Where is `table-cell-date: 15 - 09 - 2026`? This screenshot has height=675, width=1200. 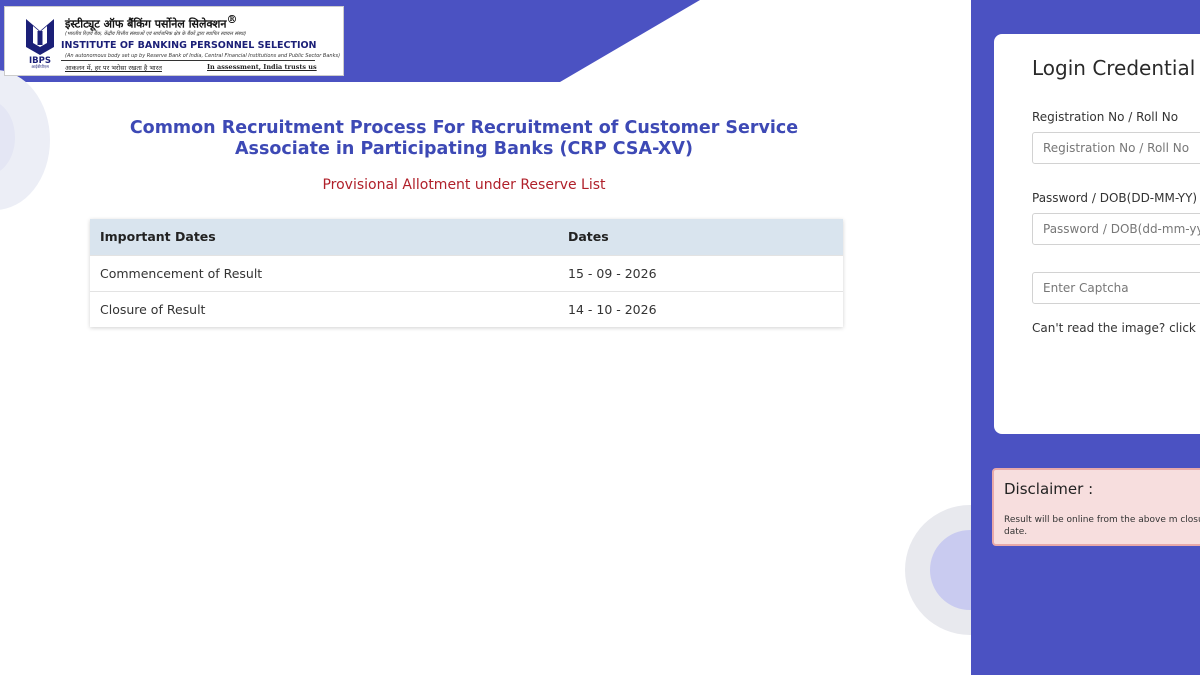
table-cell-date: 15 - 09 - 2026 is located at coordinates (700, 272).